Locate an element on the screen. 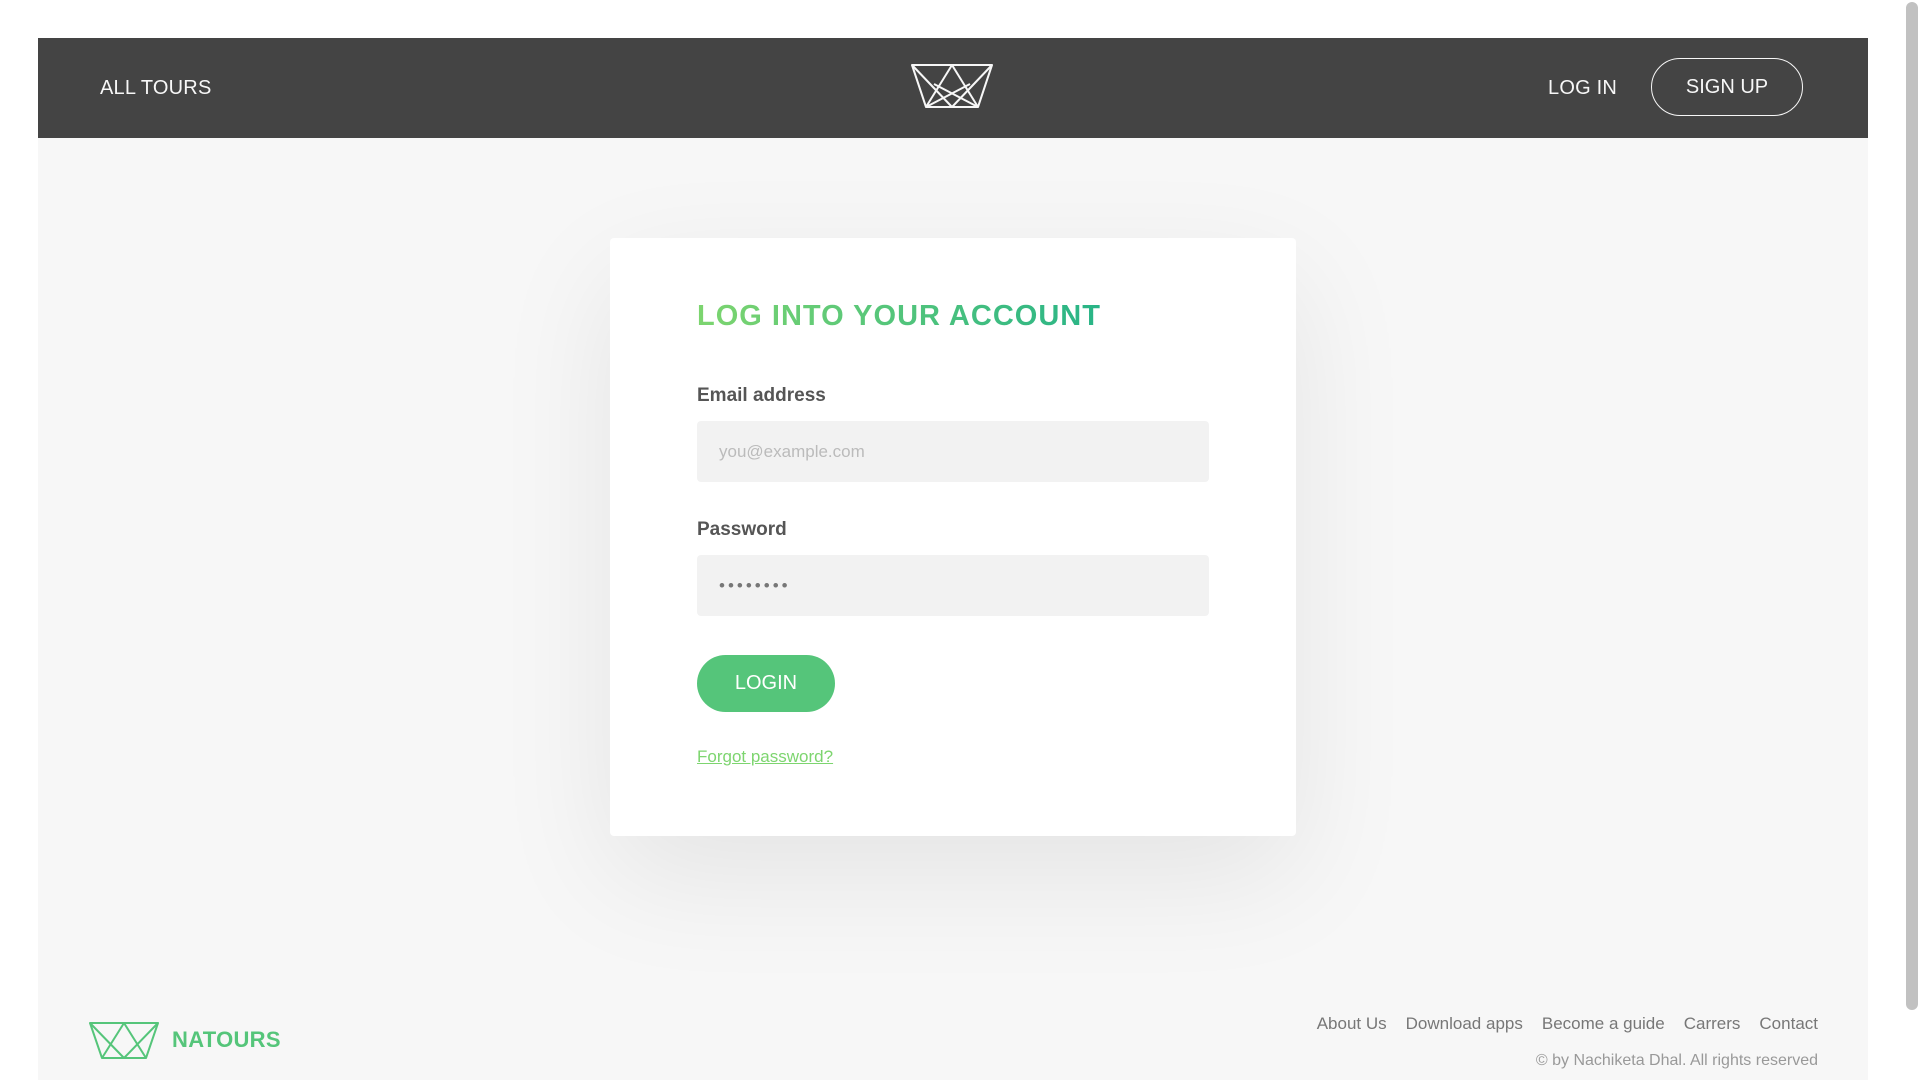  footer-brand: Natours is located at coordinates (226, 1039).